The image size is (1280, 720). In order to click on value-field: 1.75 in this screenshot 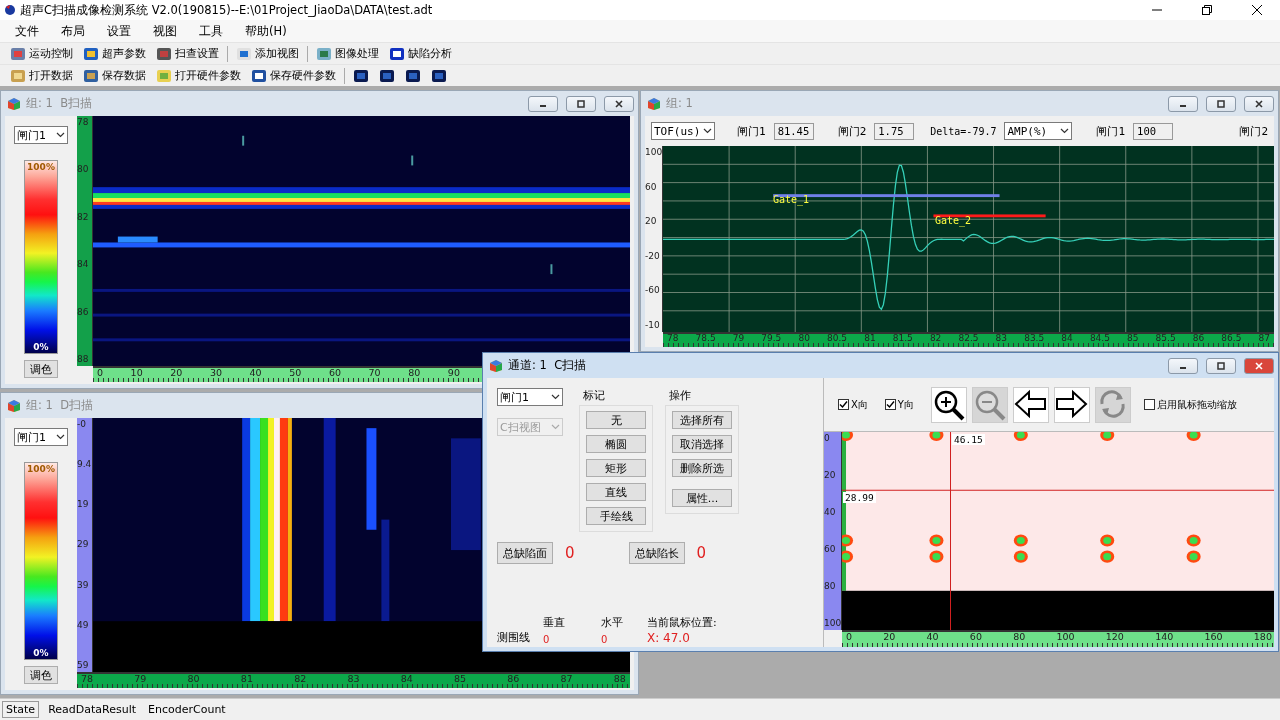, I will do `click(894, 131)`.